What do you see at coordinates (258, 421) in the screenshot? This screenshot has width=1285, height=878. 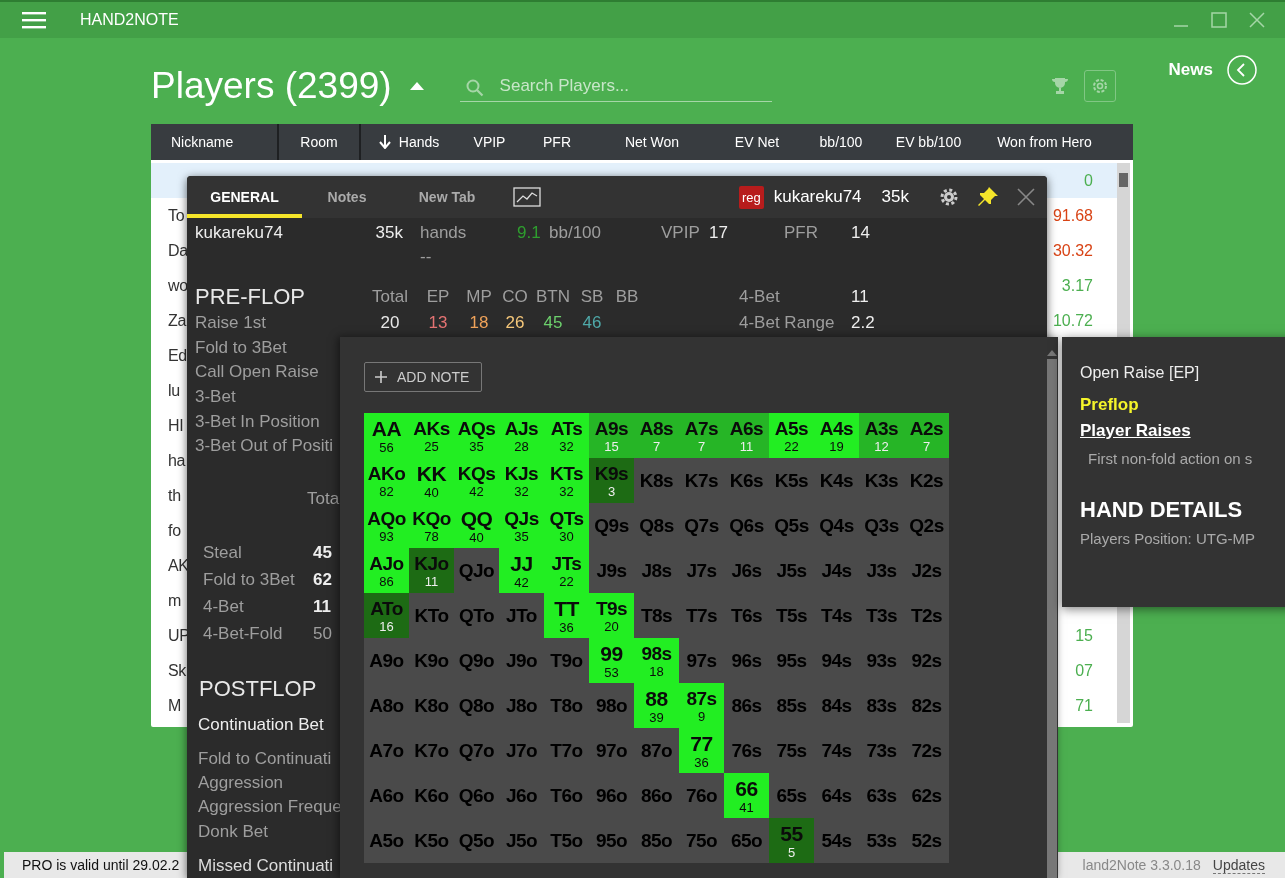 I see `stat-label: 3-Bet In Position` at bounding box center [258, 421].